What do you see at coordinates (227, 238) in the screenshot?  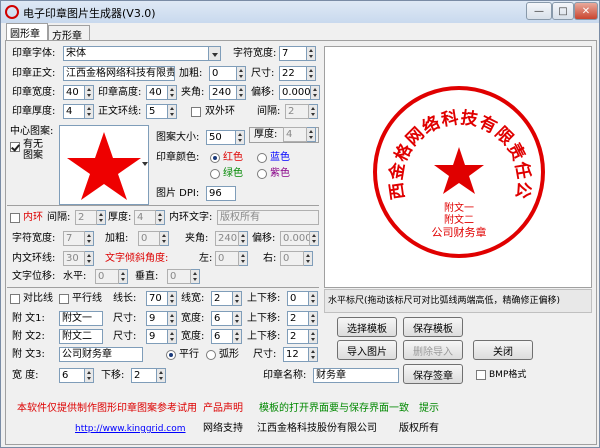 I see `inner-angle-input: 240` at bounding box center [227, 238].